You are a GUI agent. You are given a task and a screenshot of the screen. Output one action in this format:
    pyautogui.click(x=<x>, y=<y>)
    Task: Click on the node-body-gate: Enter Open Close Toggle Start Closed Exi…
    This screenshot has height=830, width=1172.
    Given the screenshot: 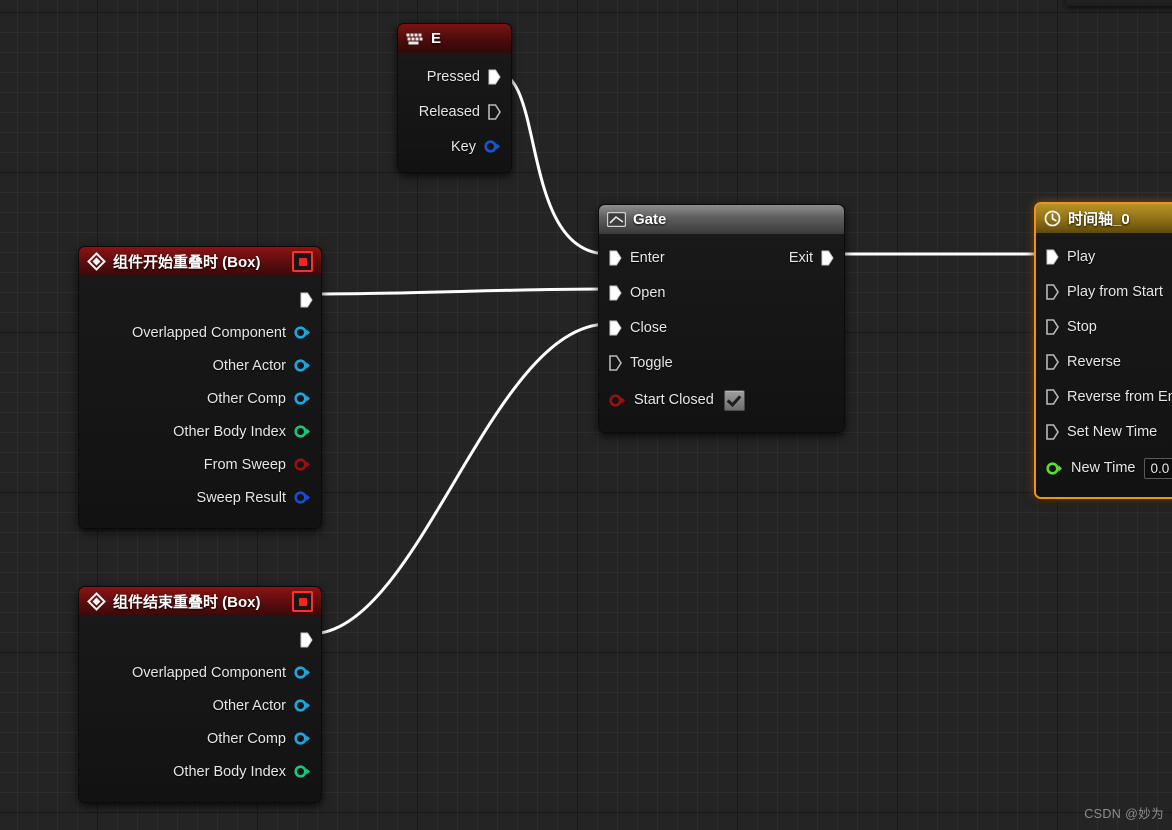 What is the action you would take?
    pyautogui.click(x=721, y=333)
    